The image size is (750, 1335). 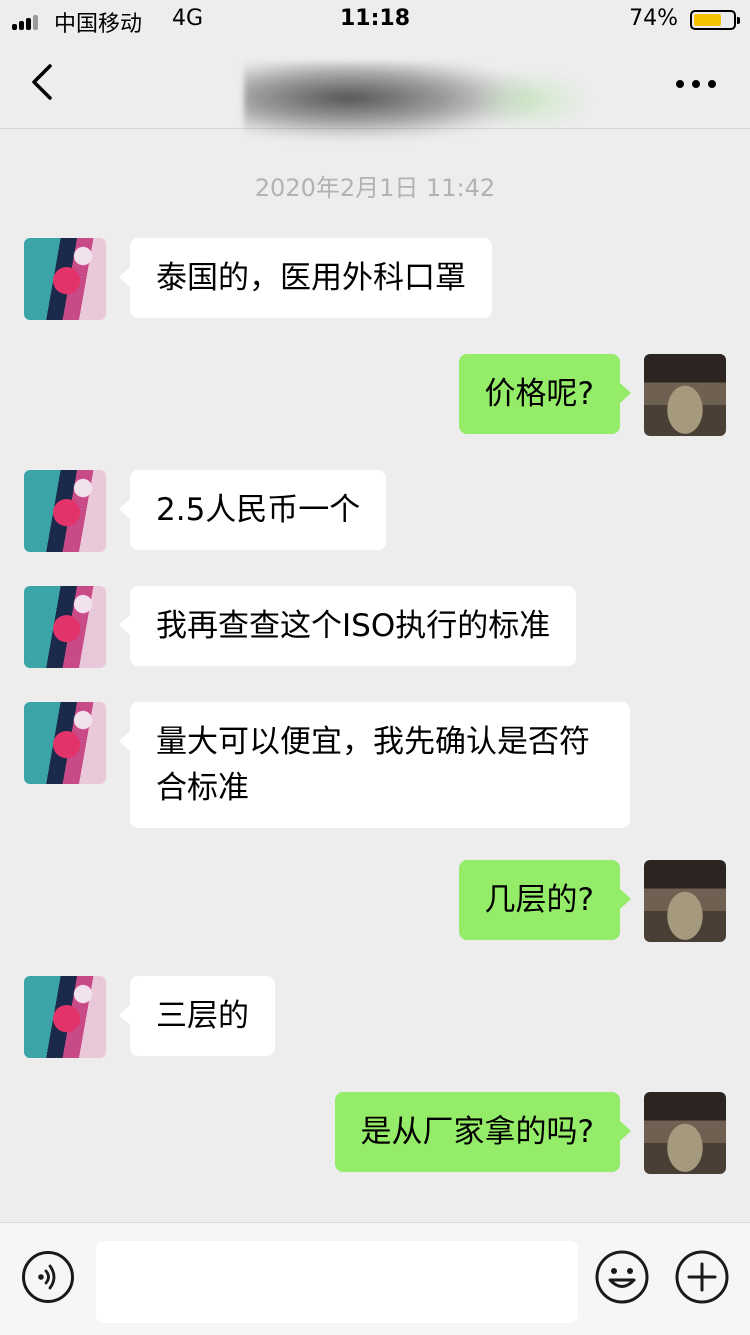 I want to click on message-bubble: 几层的?, so click(x=545, y=900).